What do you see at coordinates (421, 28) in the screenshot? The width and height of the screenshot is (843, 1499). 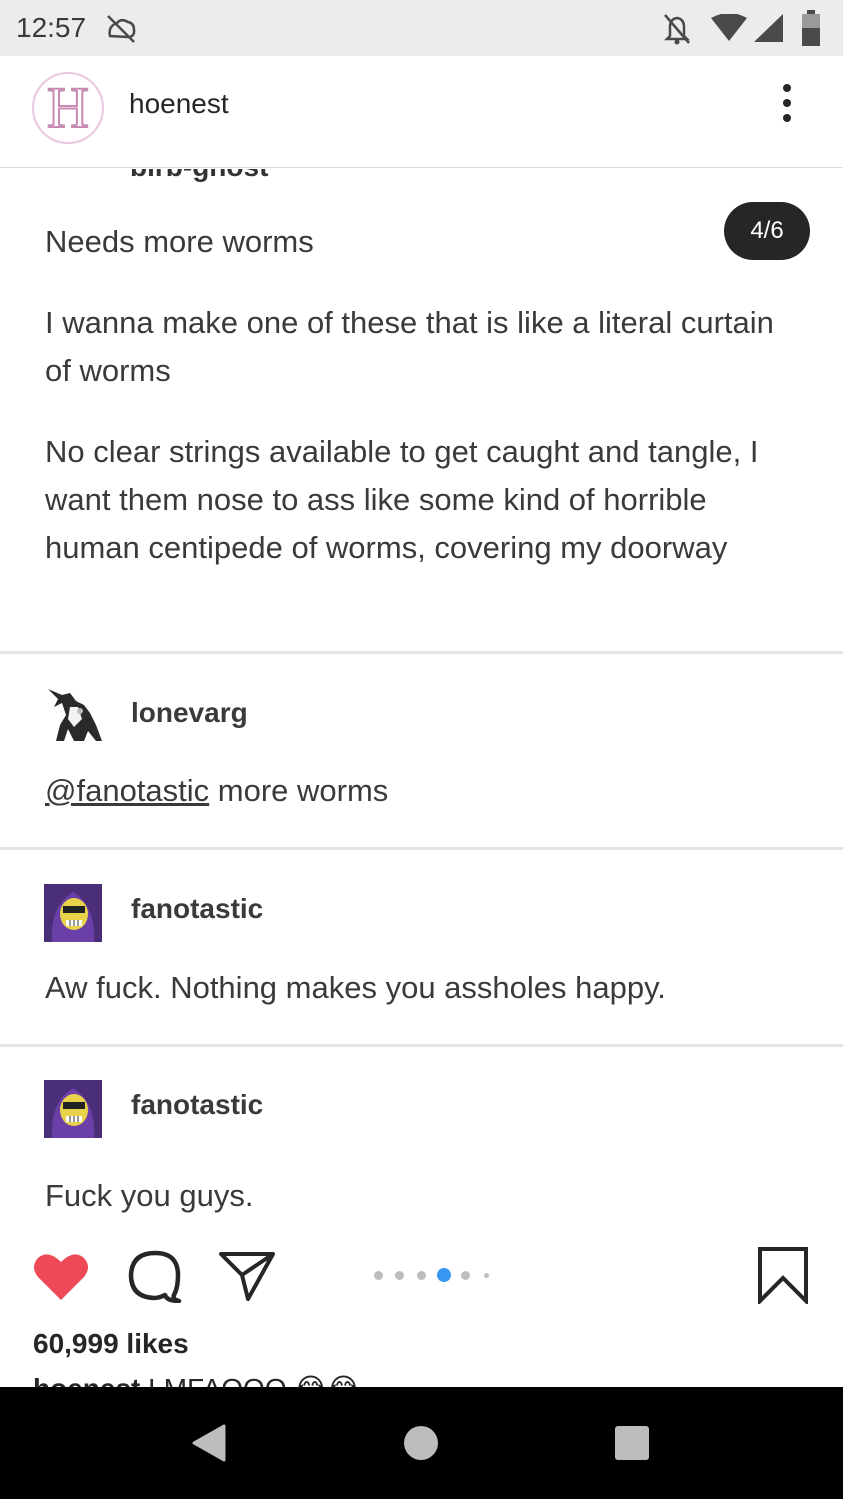 I see `status-bar: 12:57` at bounding box center [421, 28].